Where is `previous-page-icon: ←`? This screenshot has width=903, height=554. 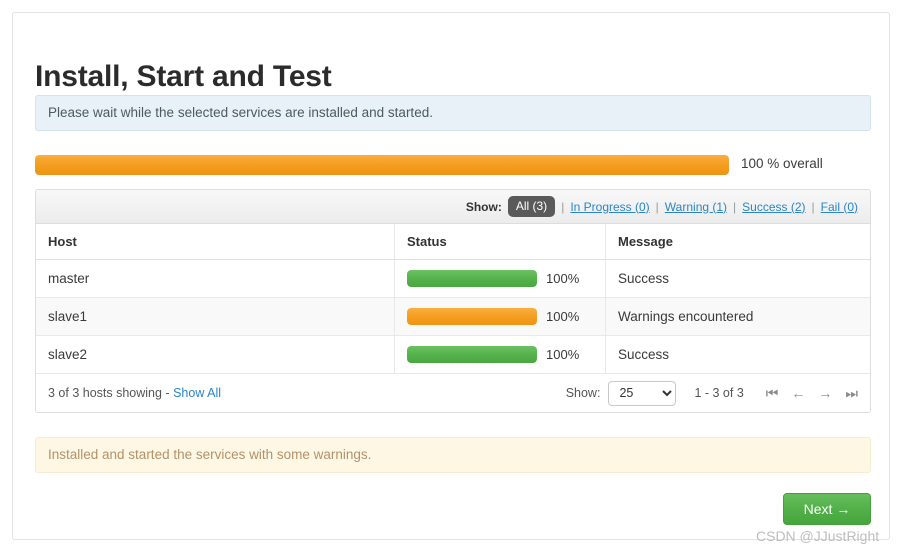 previous-page-icon: ← is located at coordinates (798, 393).